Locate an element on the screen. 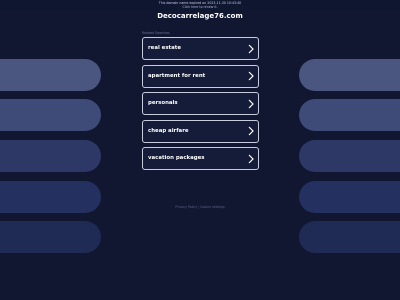  link-label: apartment for rent is located at coordinates (177, 75).